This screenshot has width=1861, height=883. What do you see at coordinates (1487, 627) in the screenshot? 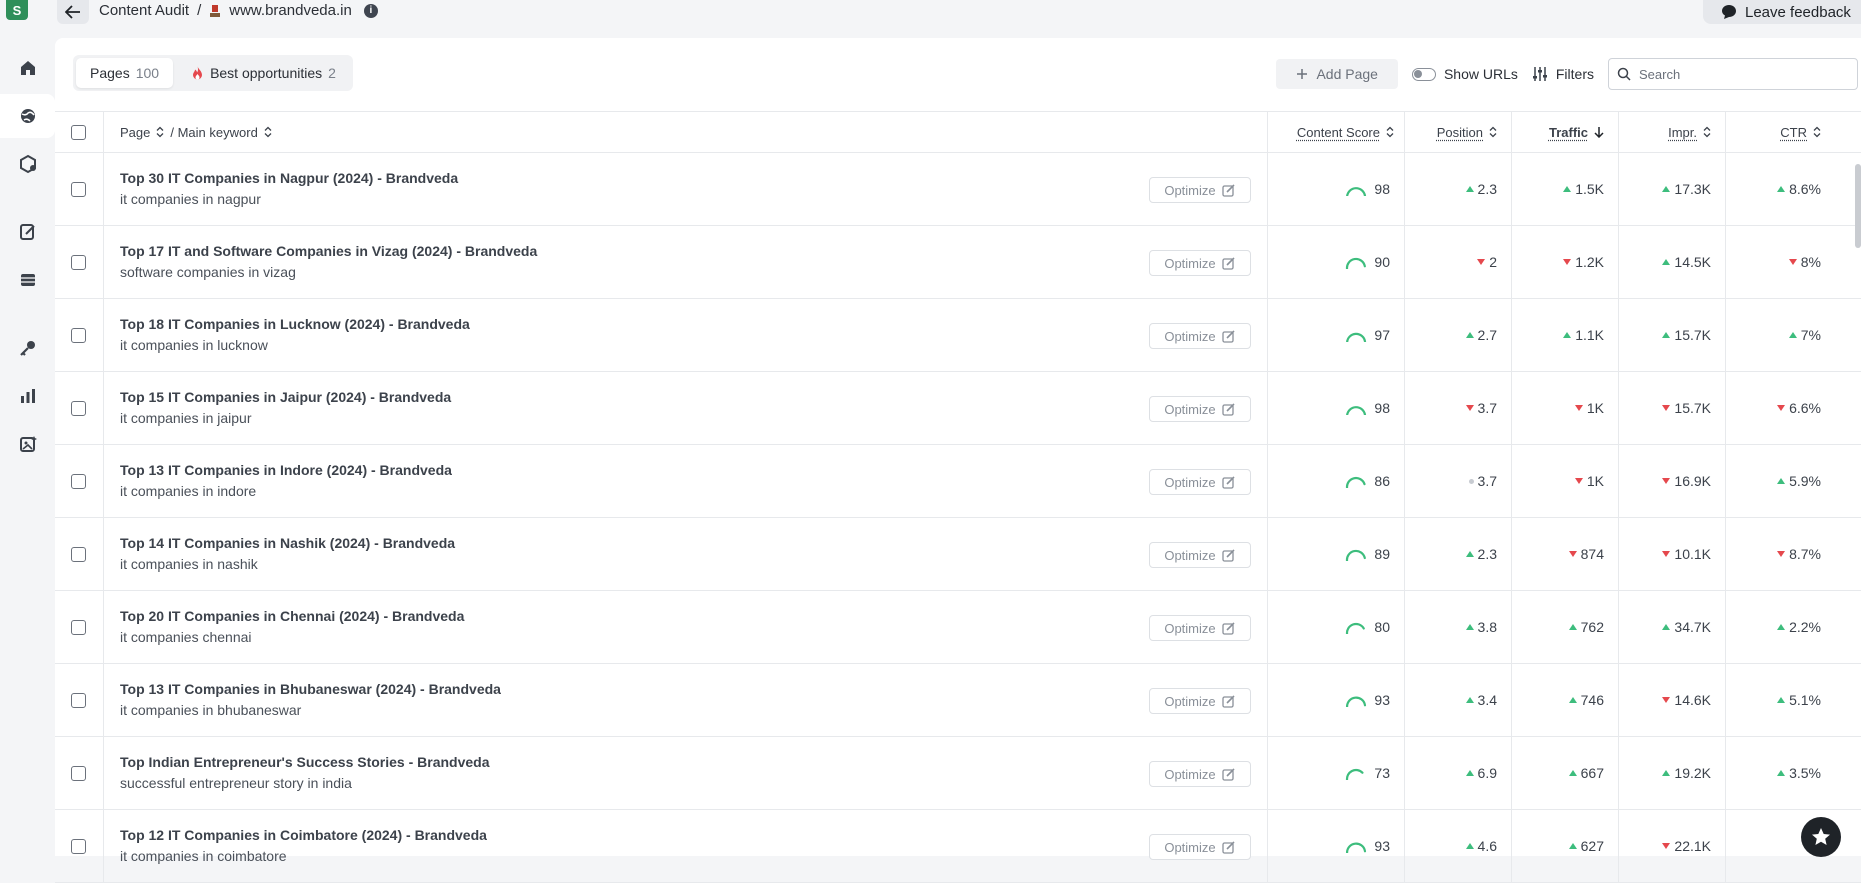
I see `position-value: 3.8` at bounding box center [1487, 627].